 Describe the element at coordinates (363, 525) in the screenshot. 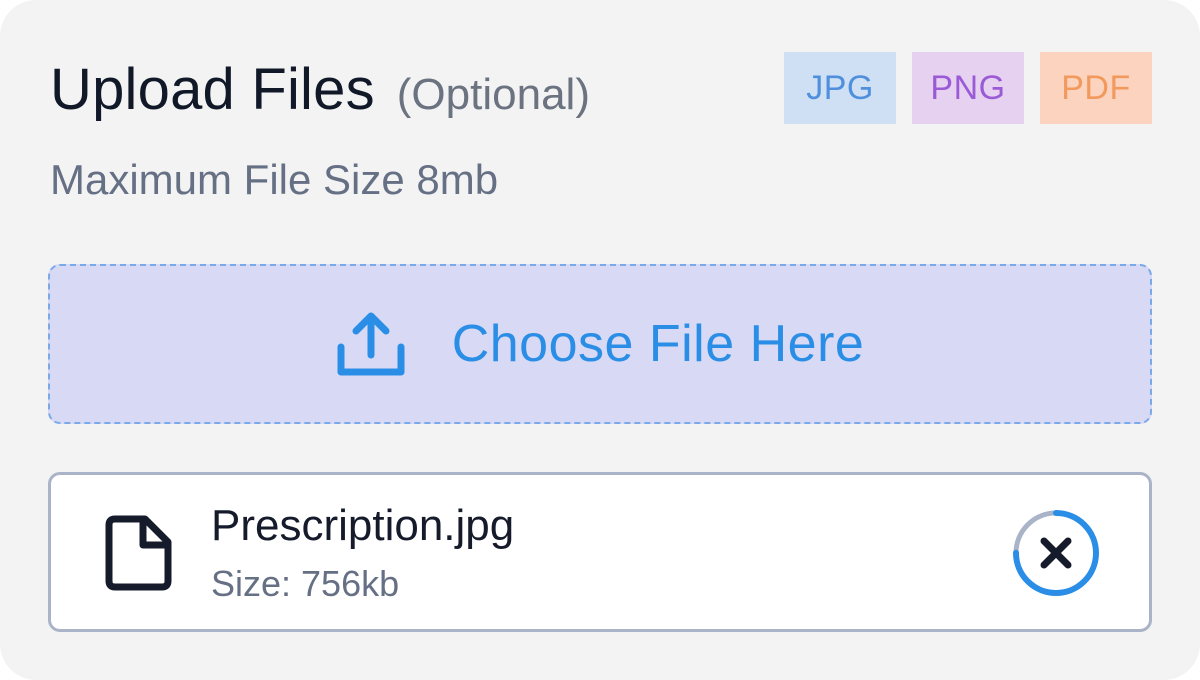

I see `file-name: Prescription.jpg` at that location.